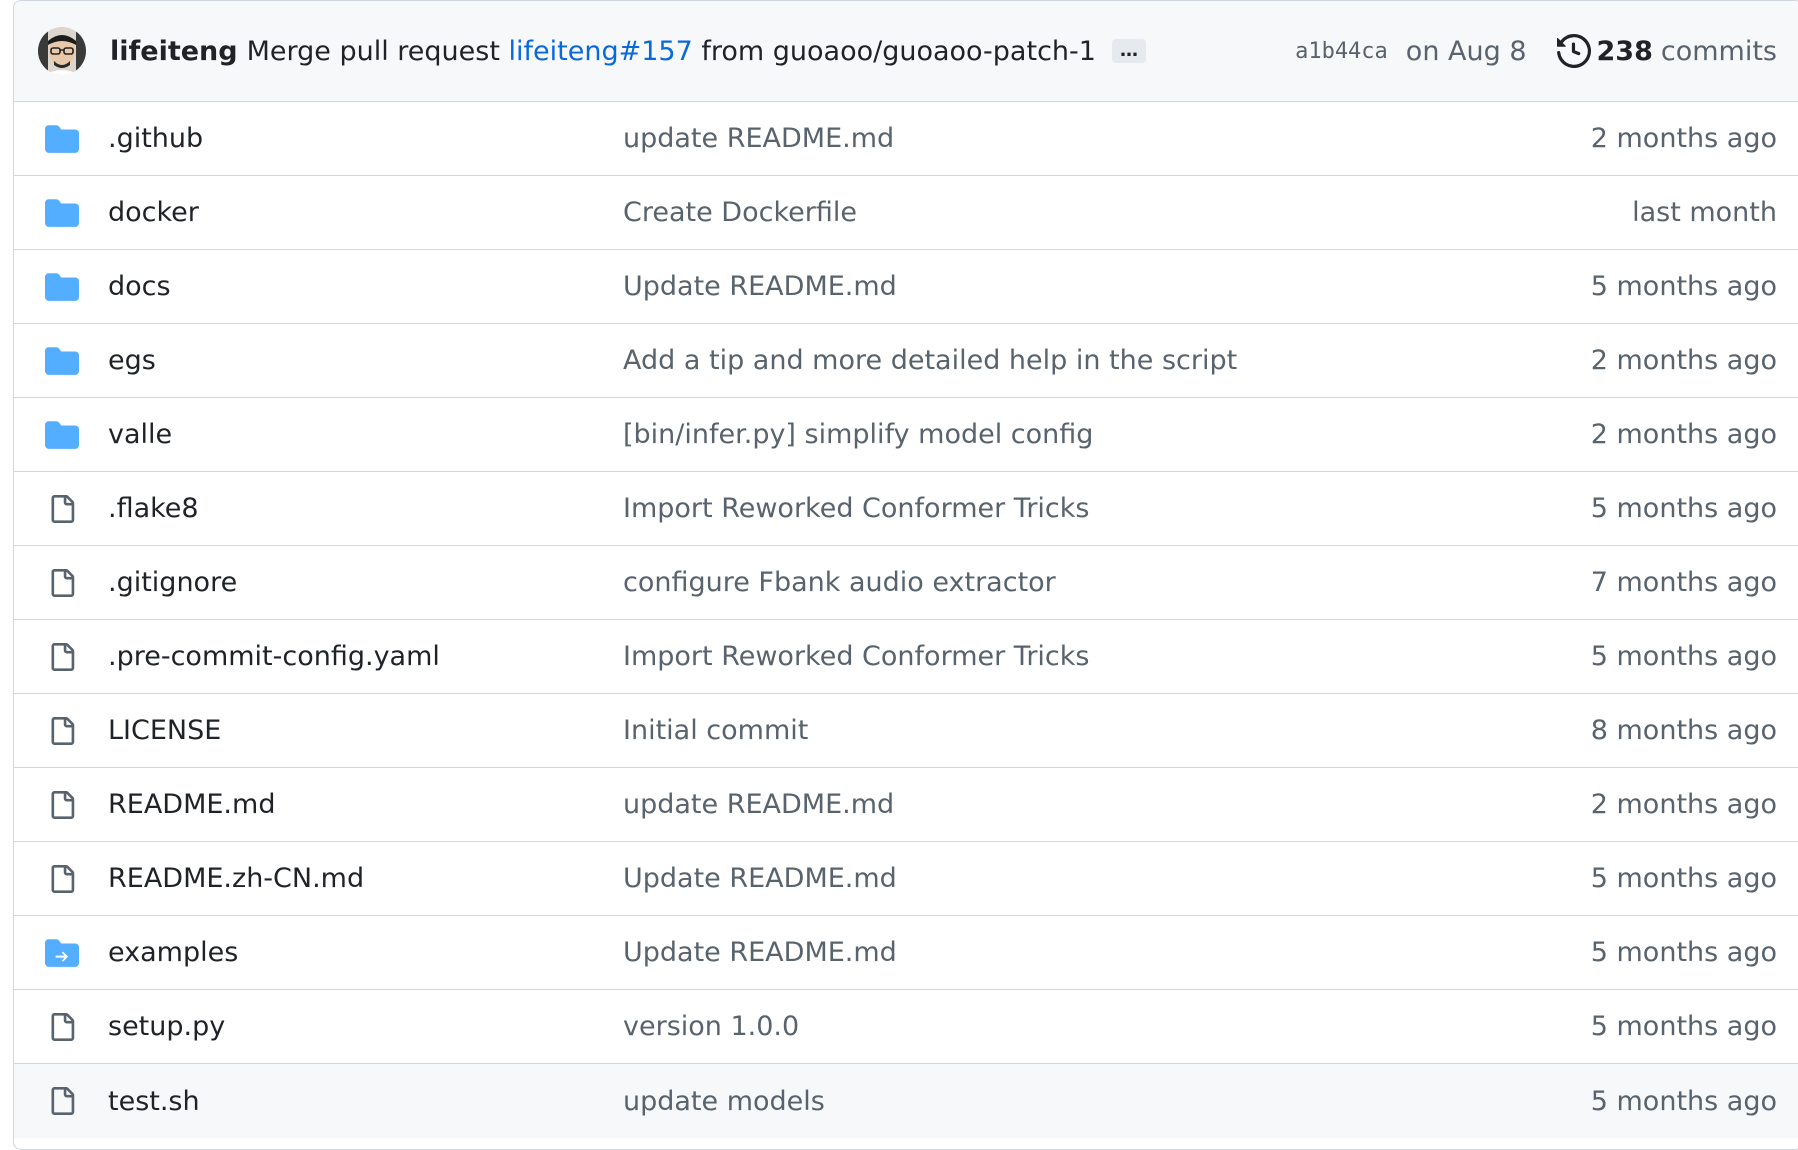 The width and height of the screenshot is (1798, 1150). Describe the element at coordinates (1683, 730) in the screenshot. I see `commit-age: 8 months ago` at that location.